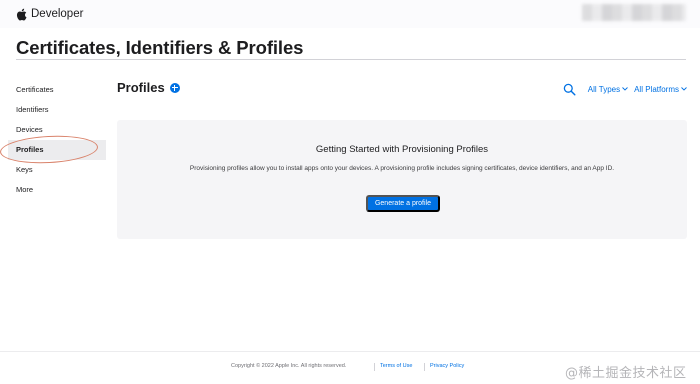 The image size is (700, 384). I want to click on terms-of-use-link: Terms of Use, so click(396, 366).